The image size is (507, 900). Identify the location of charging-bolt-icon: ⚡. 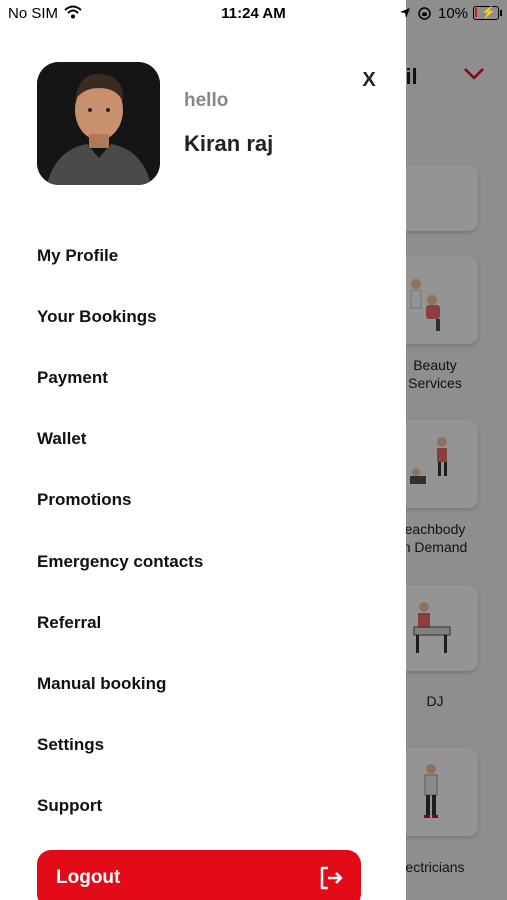
(488, 12).